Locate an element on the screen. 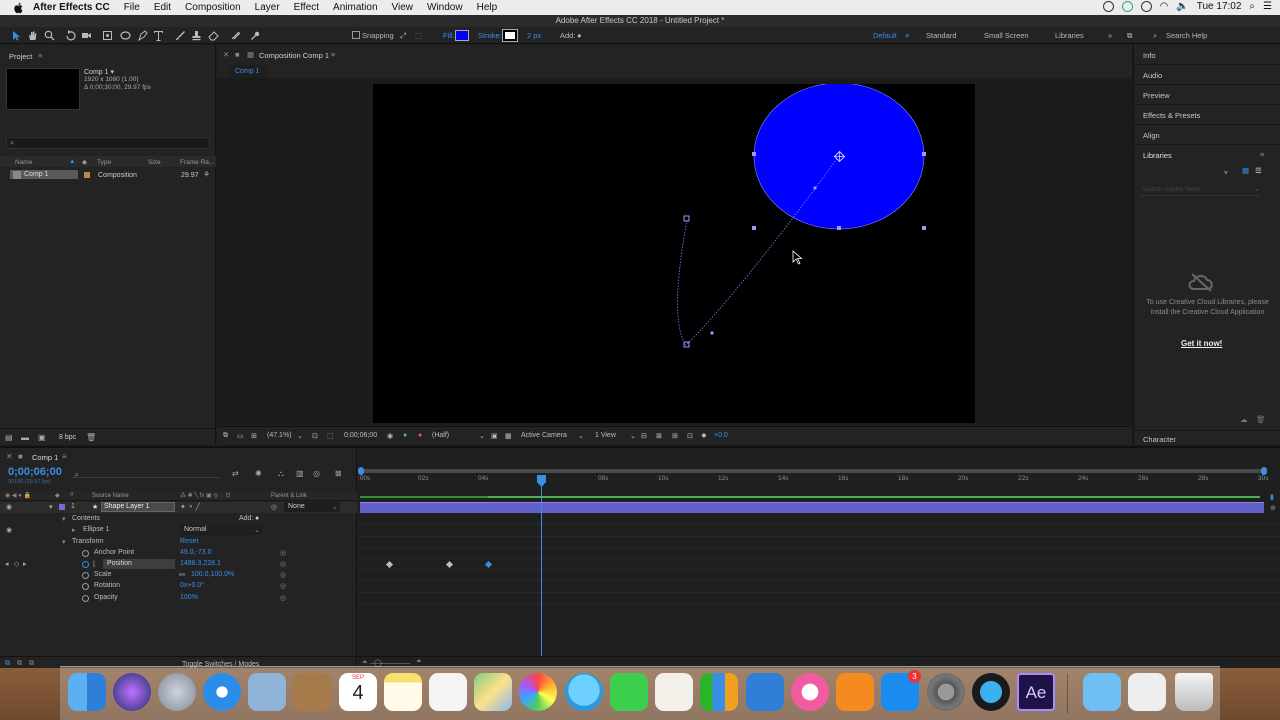 The height and width of the screenshot is (720, 1280). position-value: 1488.3,228.1 is located at coordinates (200, 563).